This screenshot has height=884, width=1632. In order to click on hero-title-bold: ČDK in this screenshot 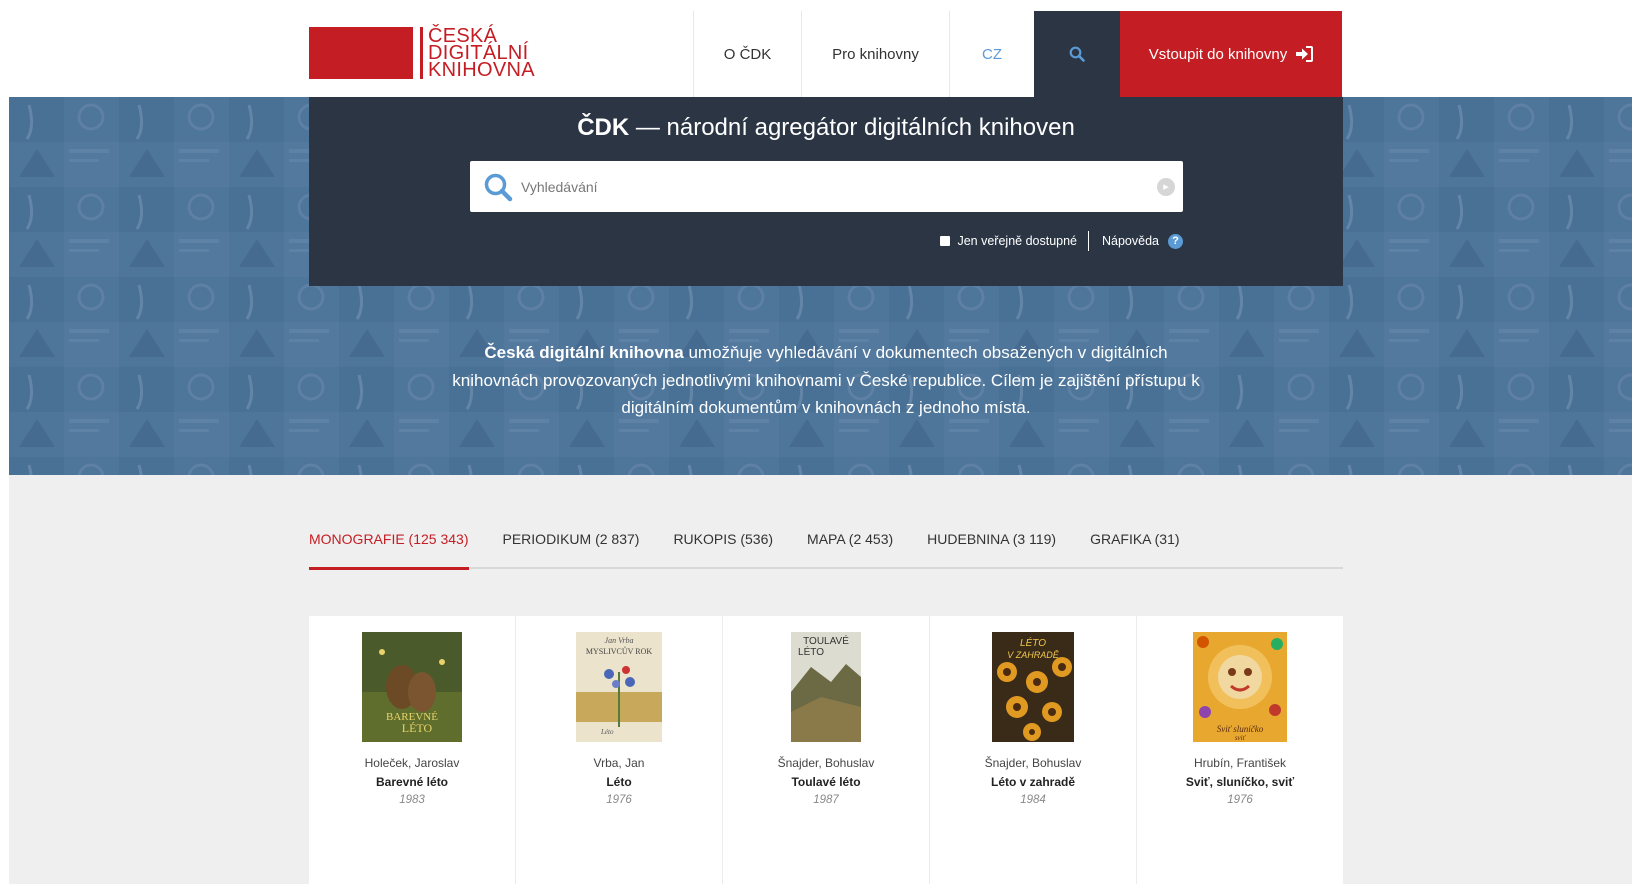, I will do `click(603, 127)`.